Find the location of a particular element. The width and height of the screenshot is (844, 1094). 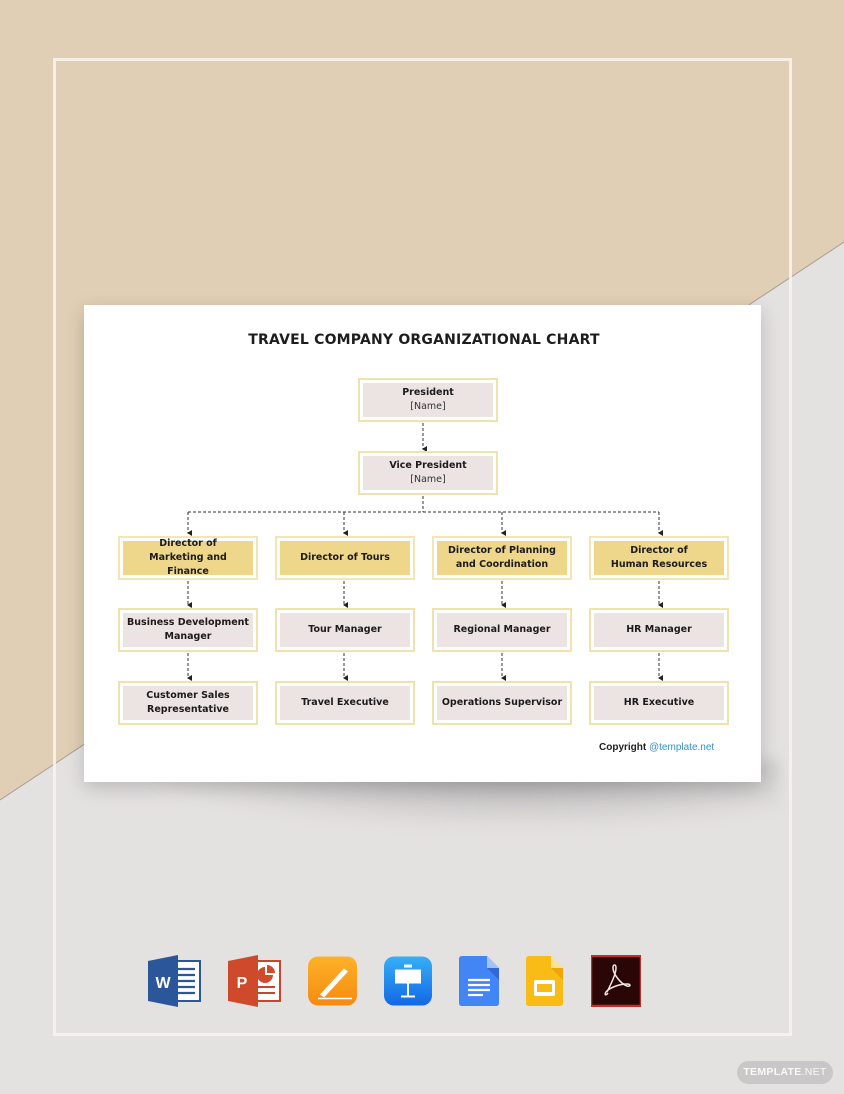

node-director-human-resources: Director of Human Resources is located at coordinates (659, 558).